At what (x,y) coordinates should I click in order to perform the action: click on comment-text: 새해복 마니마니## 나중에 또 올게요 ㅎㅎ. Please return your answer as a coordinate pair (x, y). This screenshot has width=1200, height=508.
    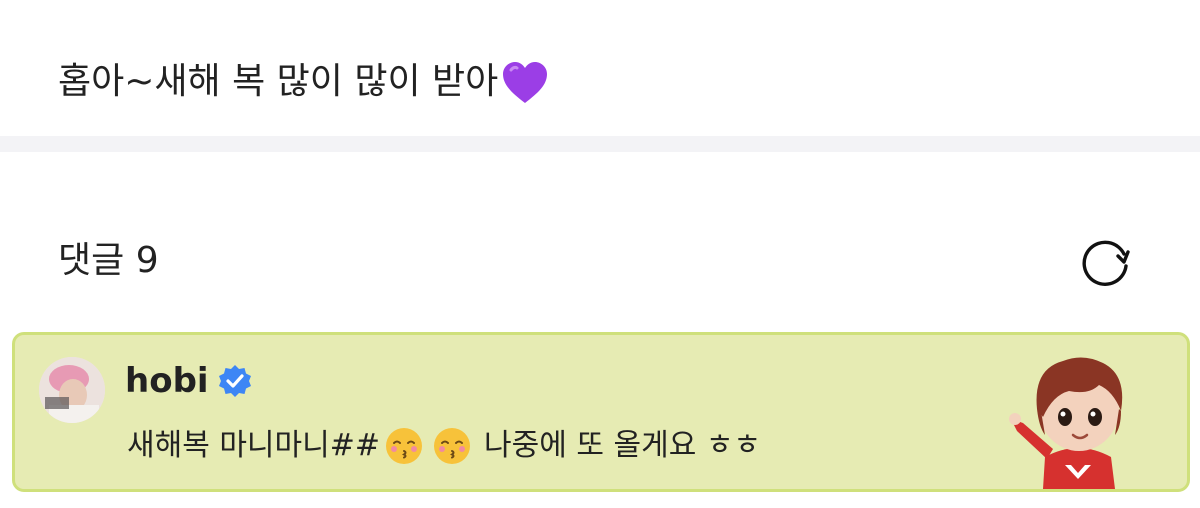
    Looking at the image, I should click on (444, 446).